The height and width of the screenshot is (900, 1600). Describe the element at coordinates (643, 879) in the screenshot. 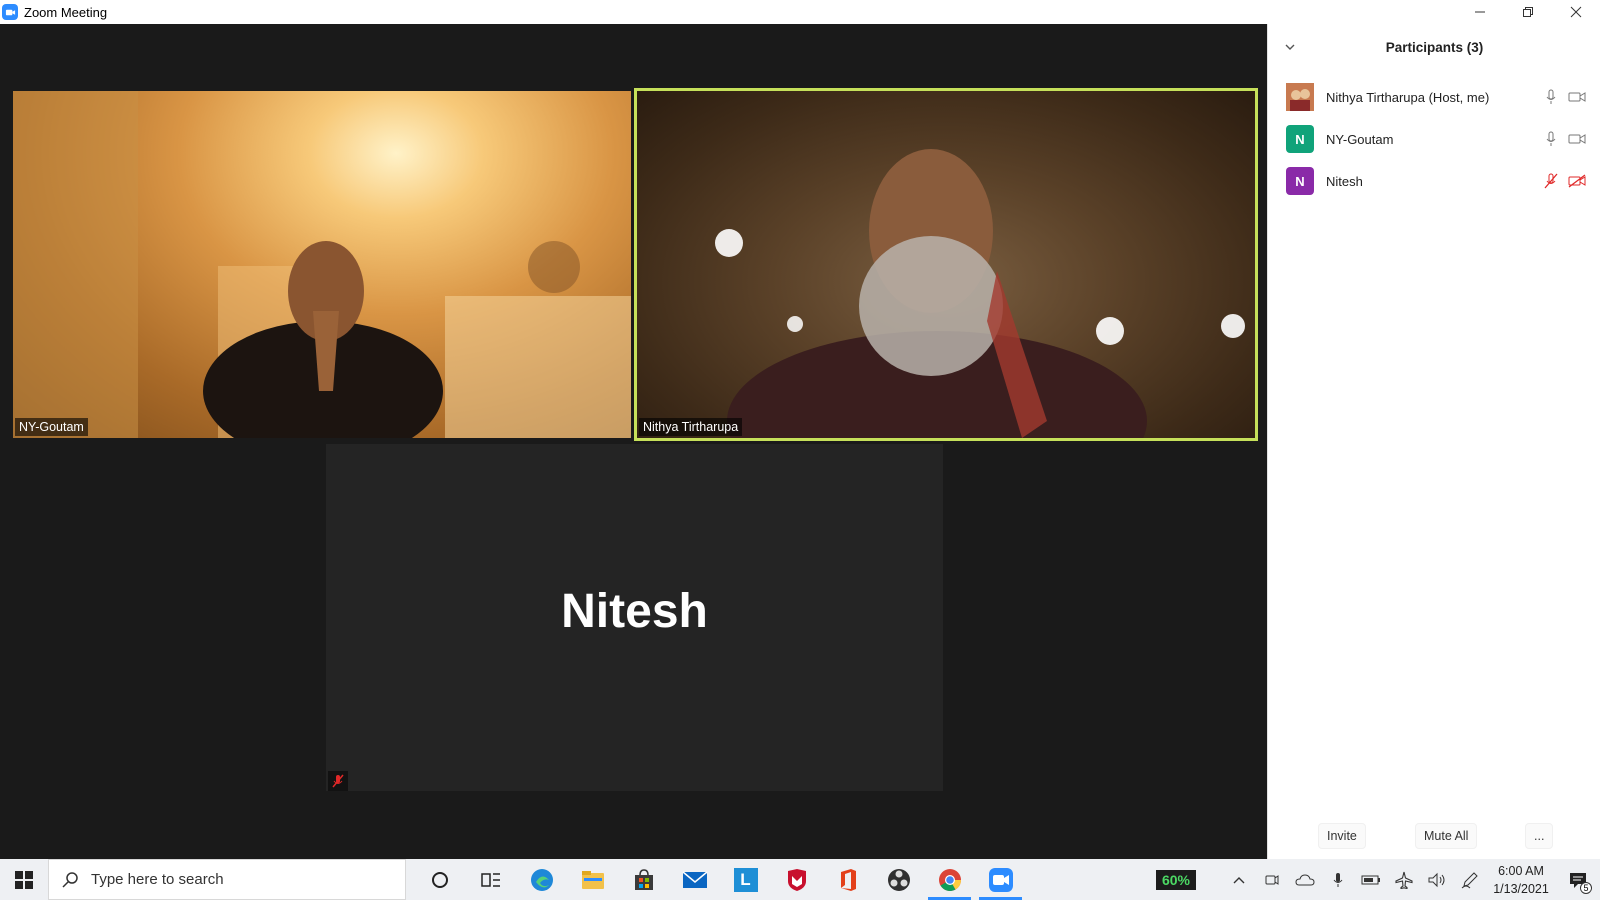

I see `store-icon` at that location.